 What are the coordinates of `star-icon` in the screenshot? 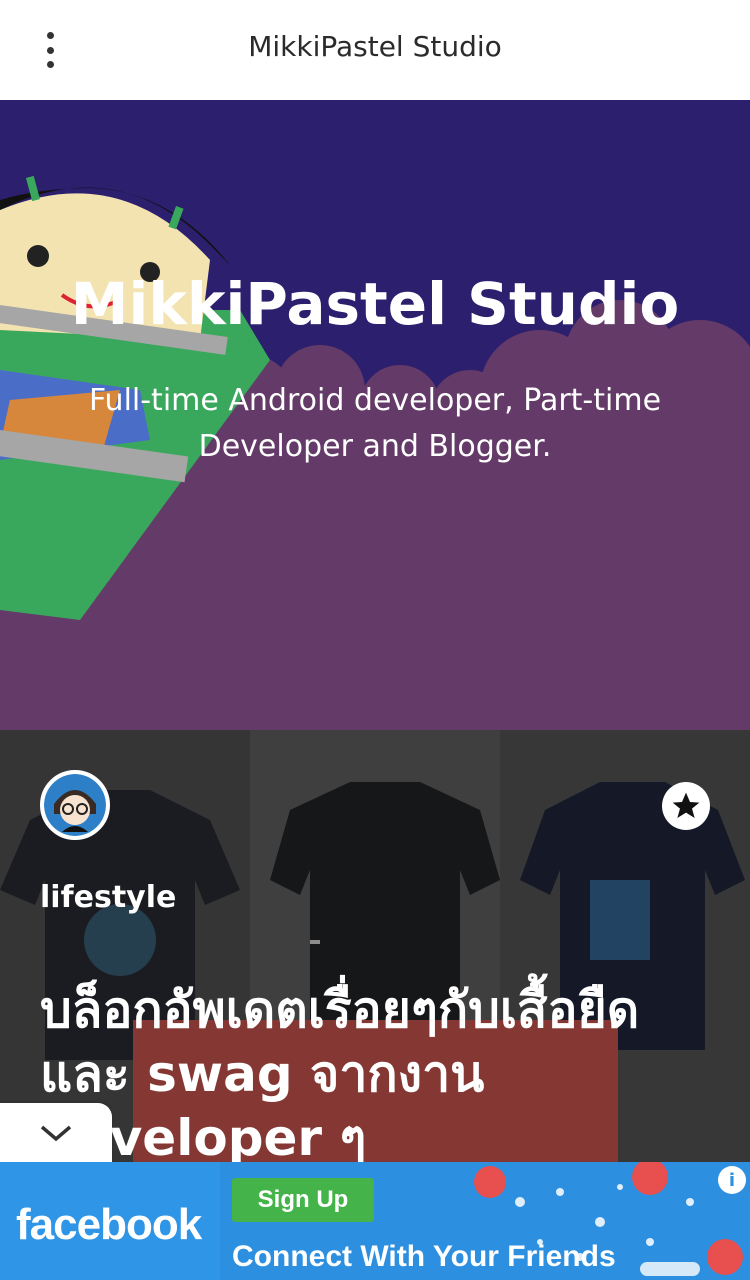 It's located at (686, 805).